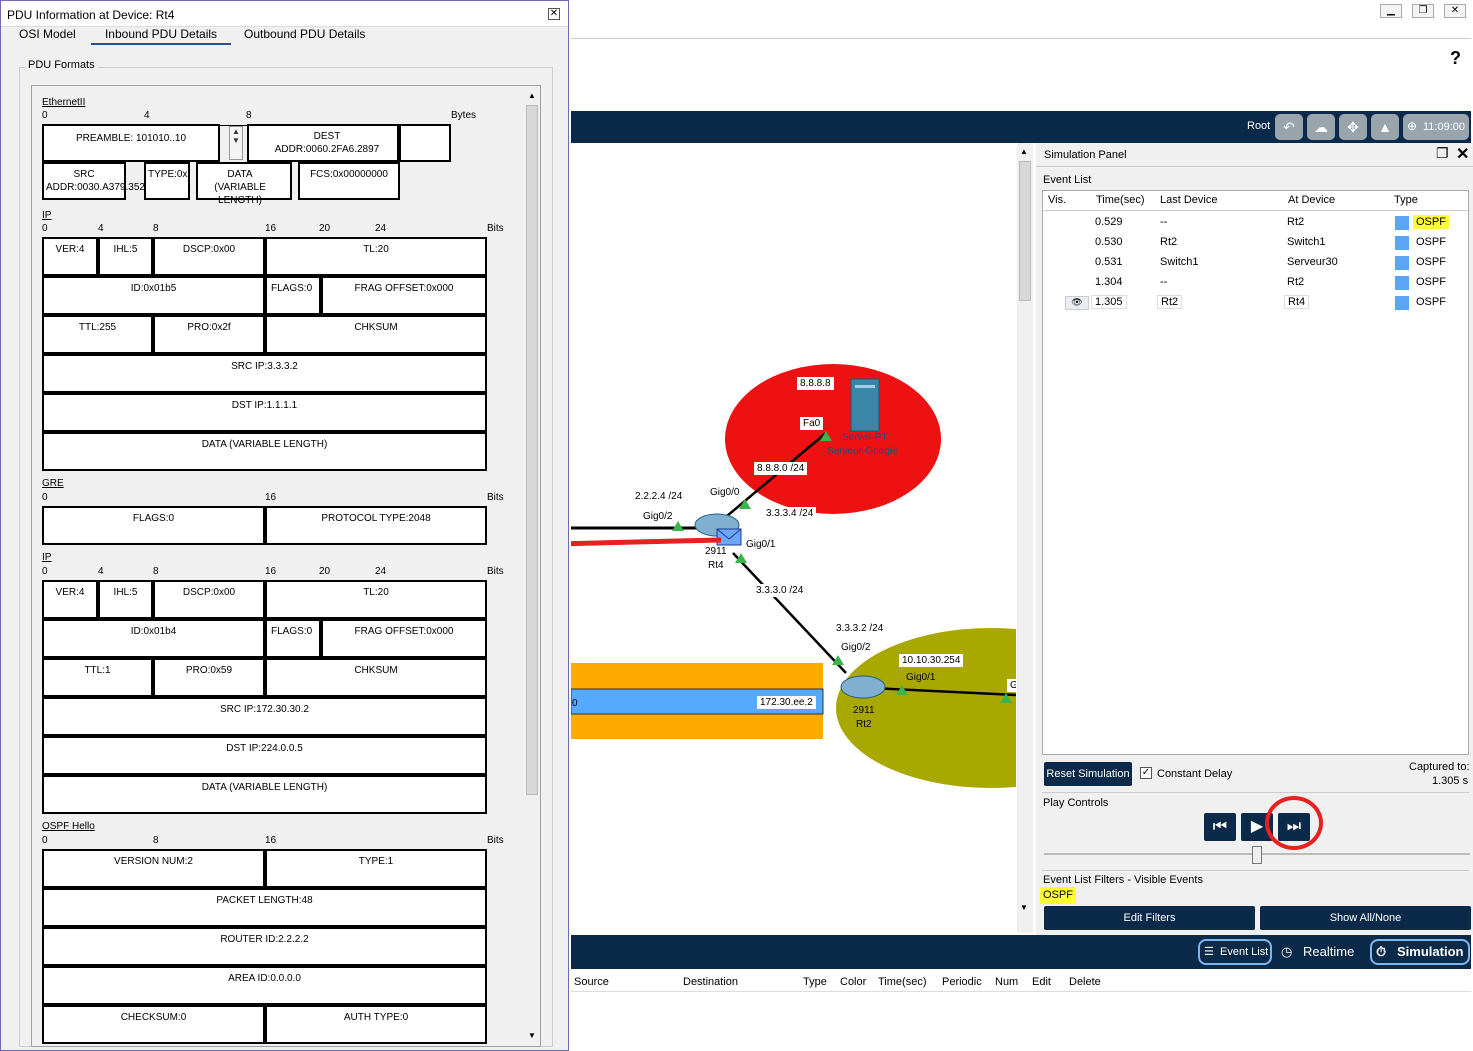 This screenshot has width=1473, height=1051. What do you see at coordinates (1436, 127) in the screenshot?
I see `clock-box: ⊕ 11:09:00` at bounding box center [1436, 127].